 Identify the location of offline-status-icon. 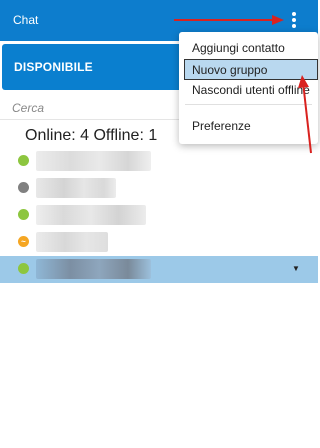
(23, 187).